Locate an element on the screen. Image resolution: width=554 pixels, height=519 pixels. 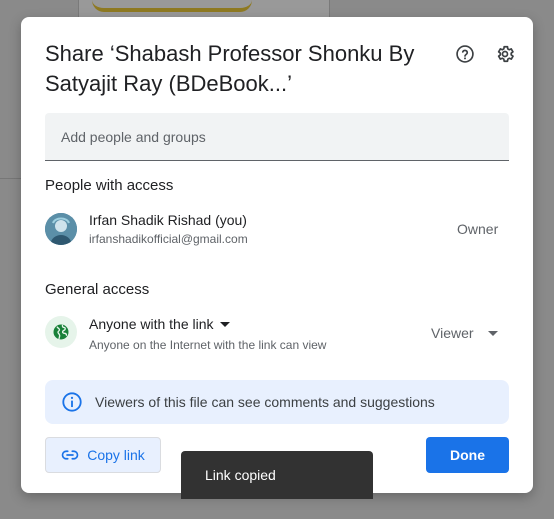
people-with-access-heading: People with access is located at coordinates (109, 185).